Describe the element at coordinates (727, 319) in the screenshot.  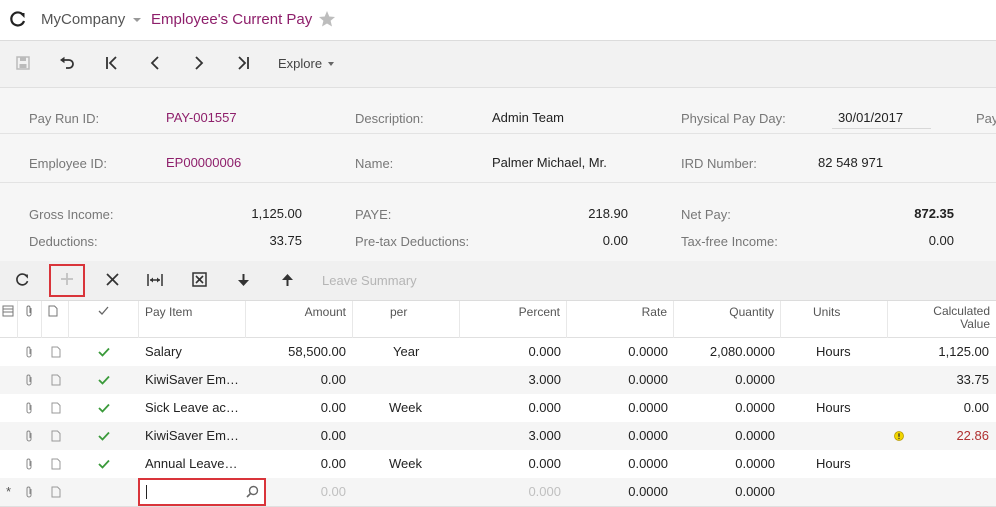
I see `quantity-header: Quantity` at that location.